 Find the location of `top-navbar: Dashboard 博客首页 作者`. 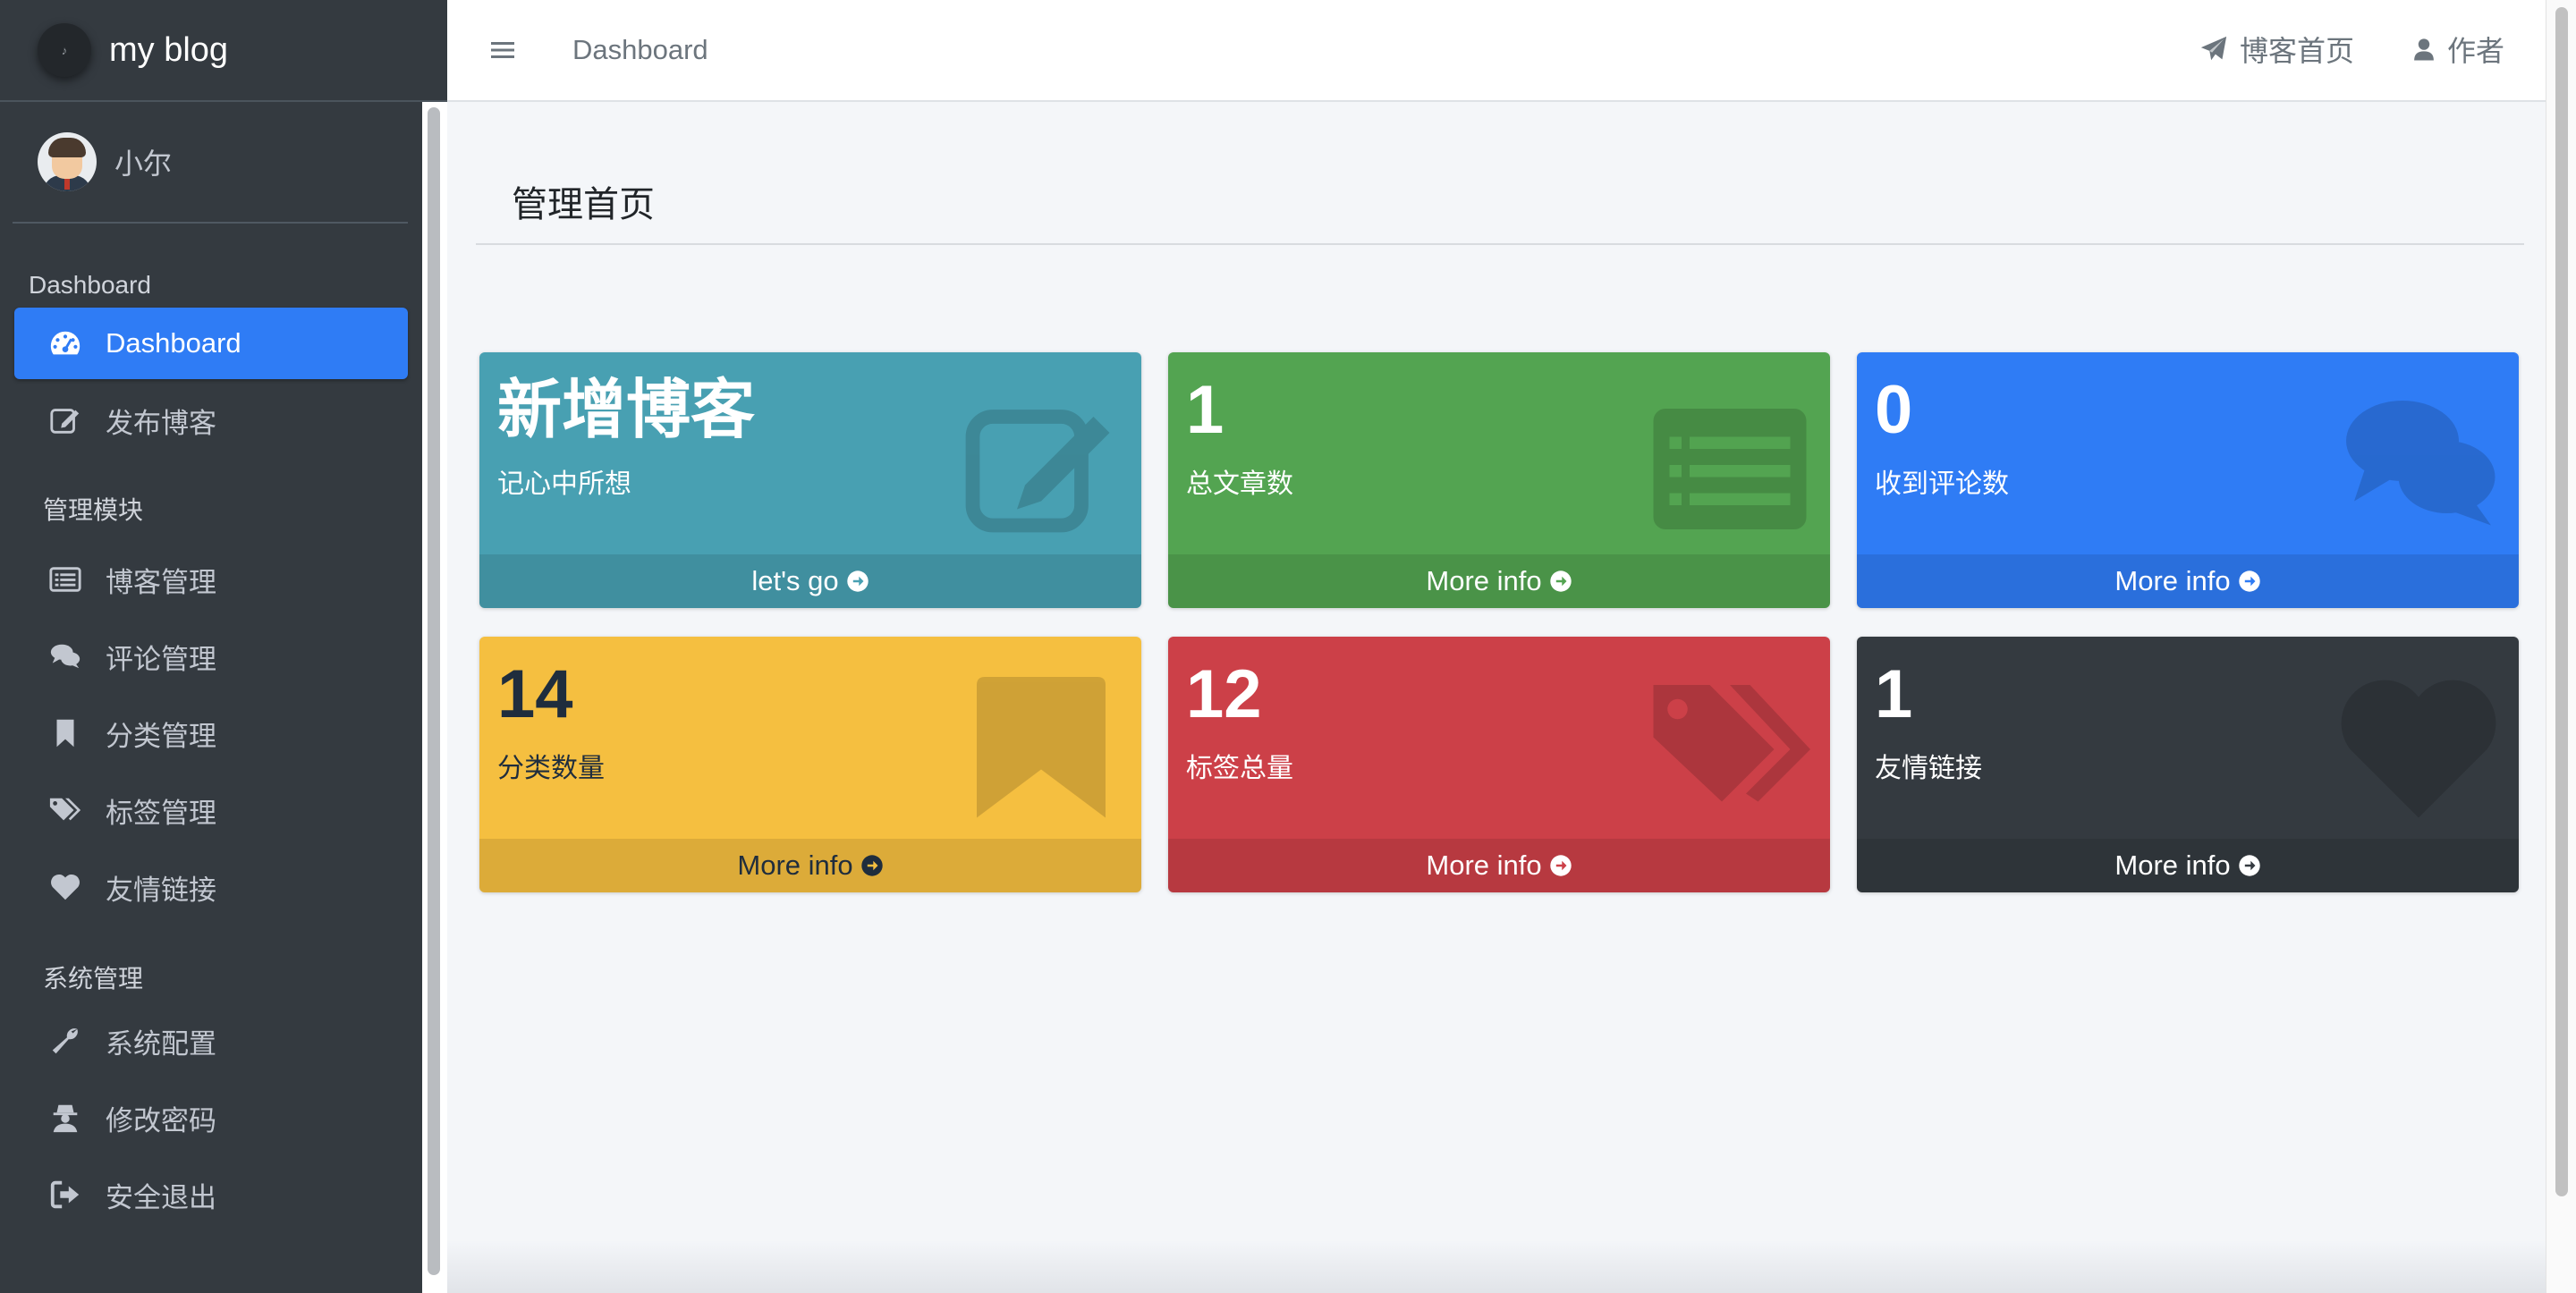

top-navbar: Dashboard 博客首页 作者 is located at coordinates (1496, 51).